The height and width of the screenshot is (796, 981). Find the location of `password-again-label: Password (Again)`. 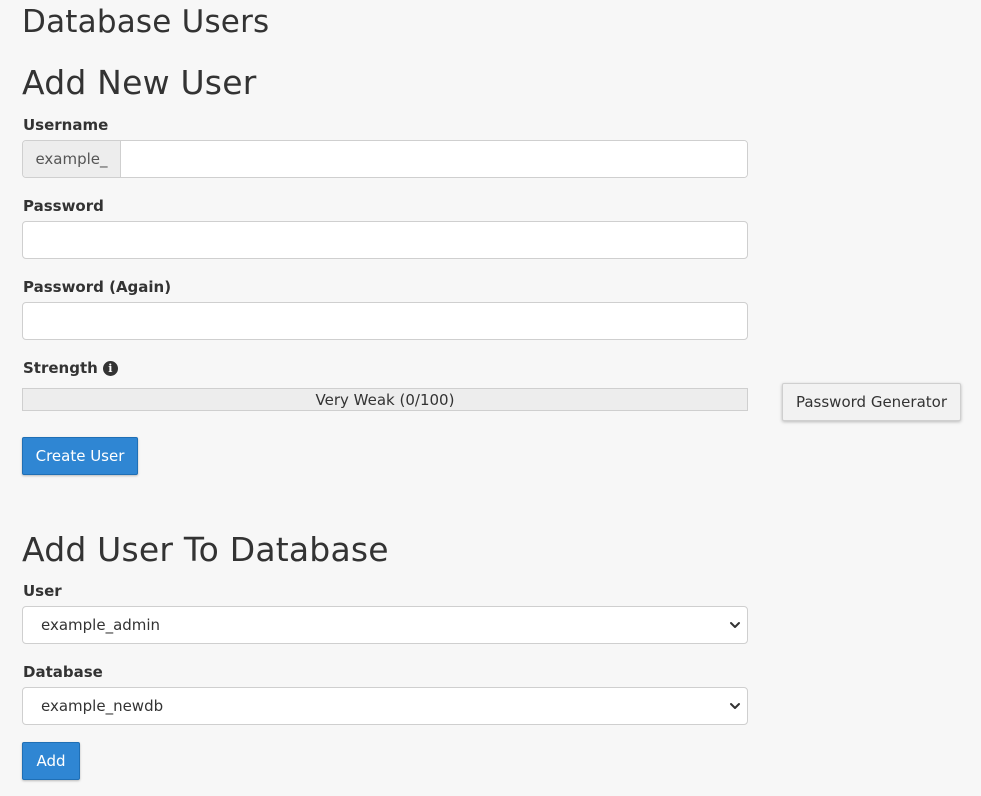

password-again-label: Password (Again) is located at coordinates (97, 287).